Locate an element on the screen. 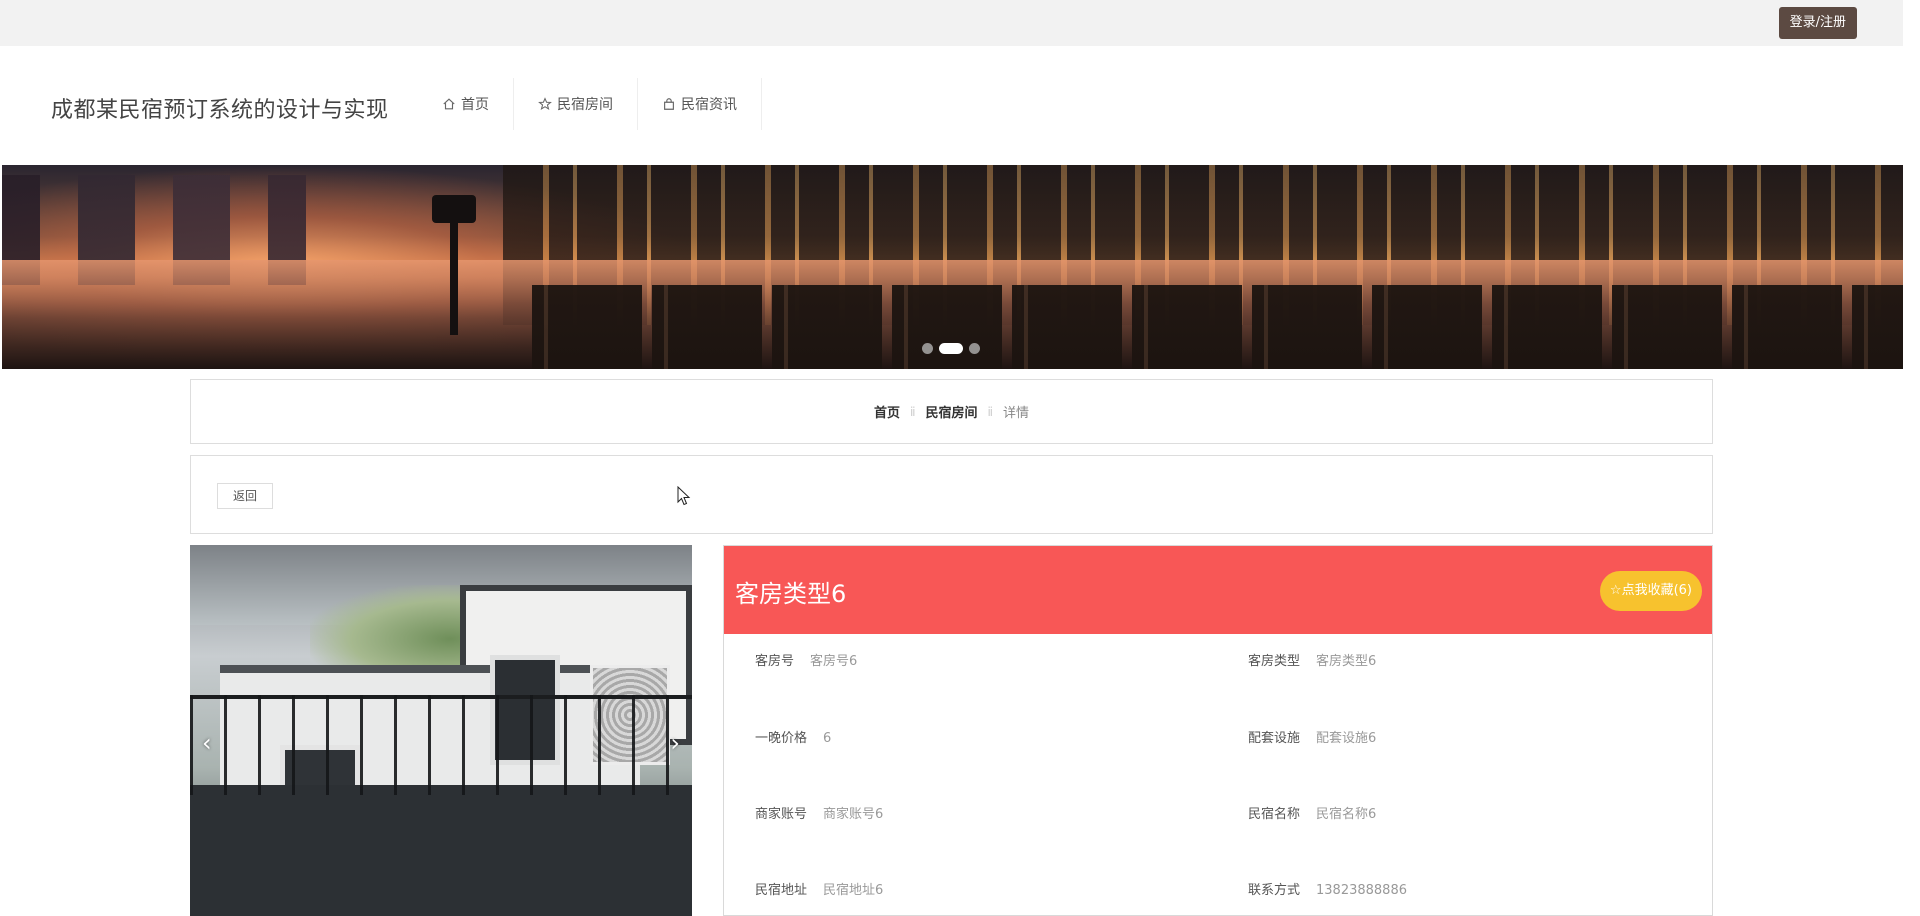 The width and height of the screenshot is (1920, 916). nav-item-label: 民宿房间 is located at coordinates (585, 105).